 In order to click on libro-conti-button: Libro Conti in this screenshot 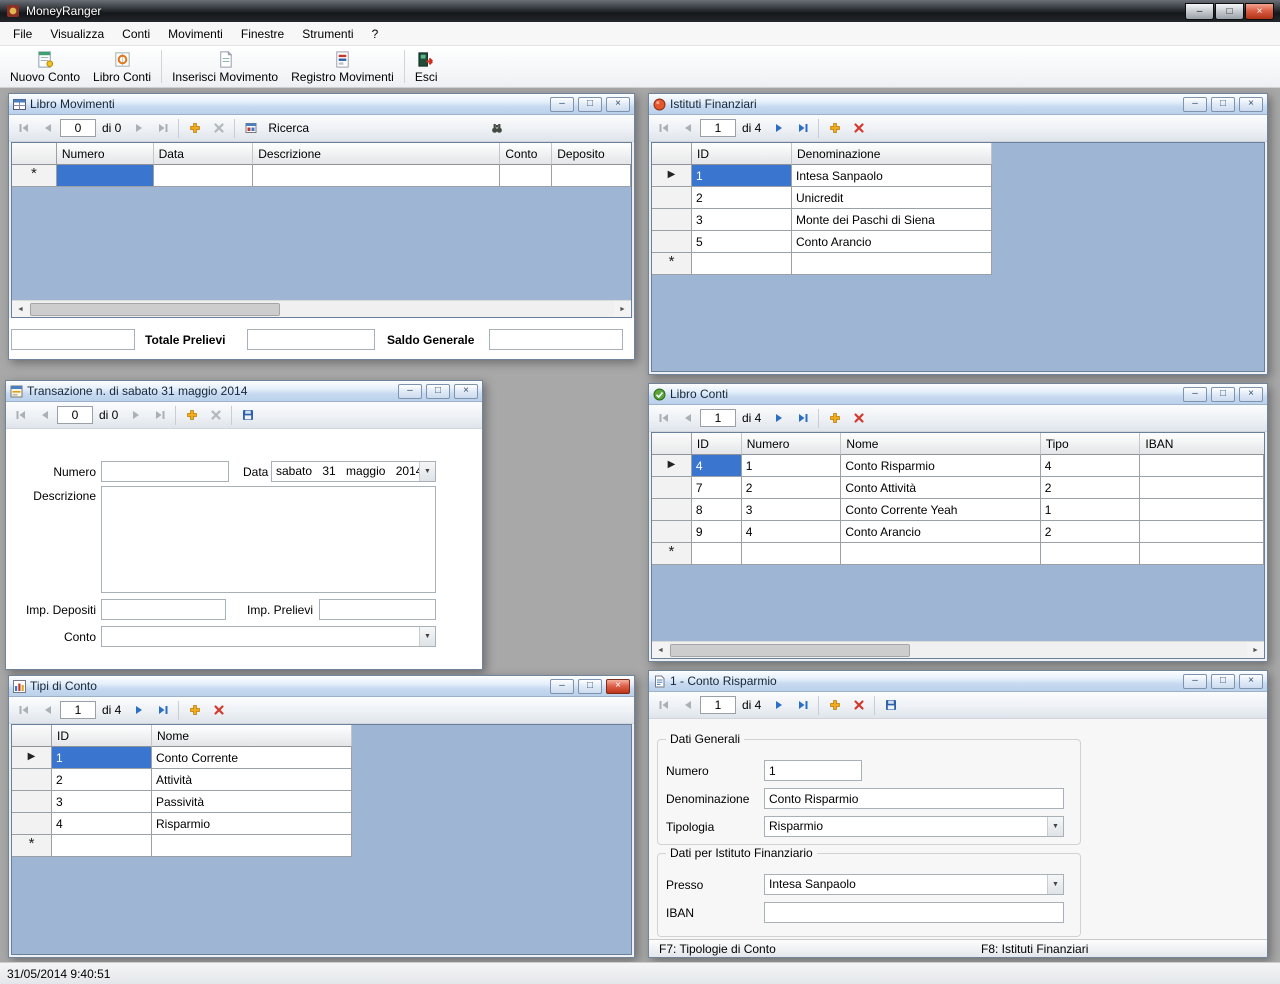, I will do `click(122, 66)`.